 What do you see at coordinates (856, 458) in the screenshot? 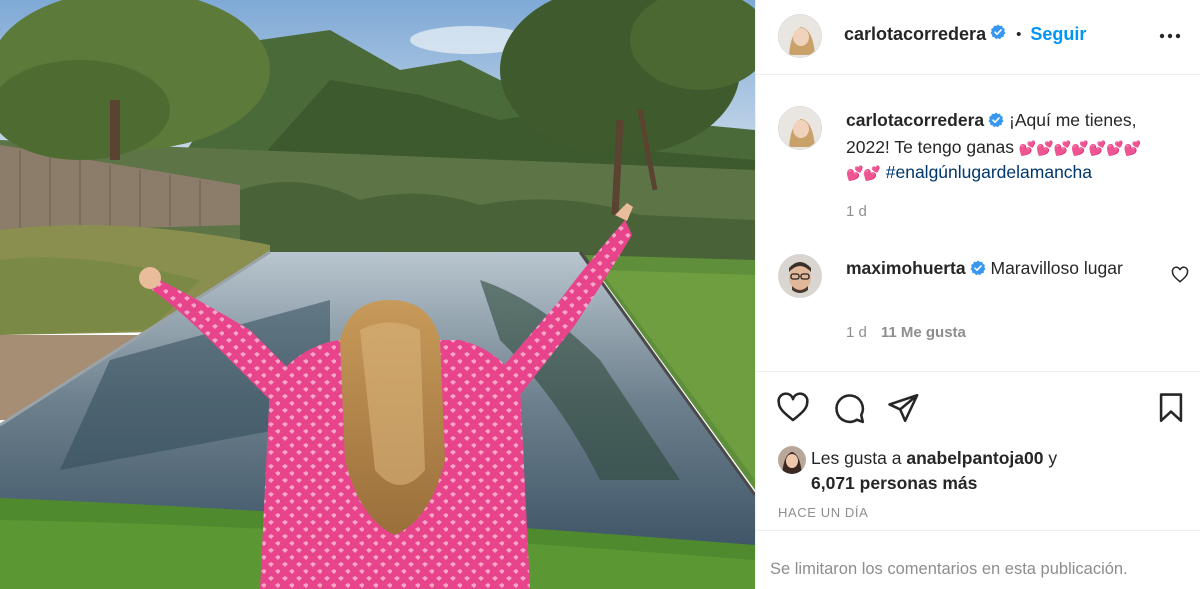
I see `likes-prefix: Les gusta a` at bounding box center [856, 458].